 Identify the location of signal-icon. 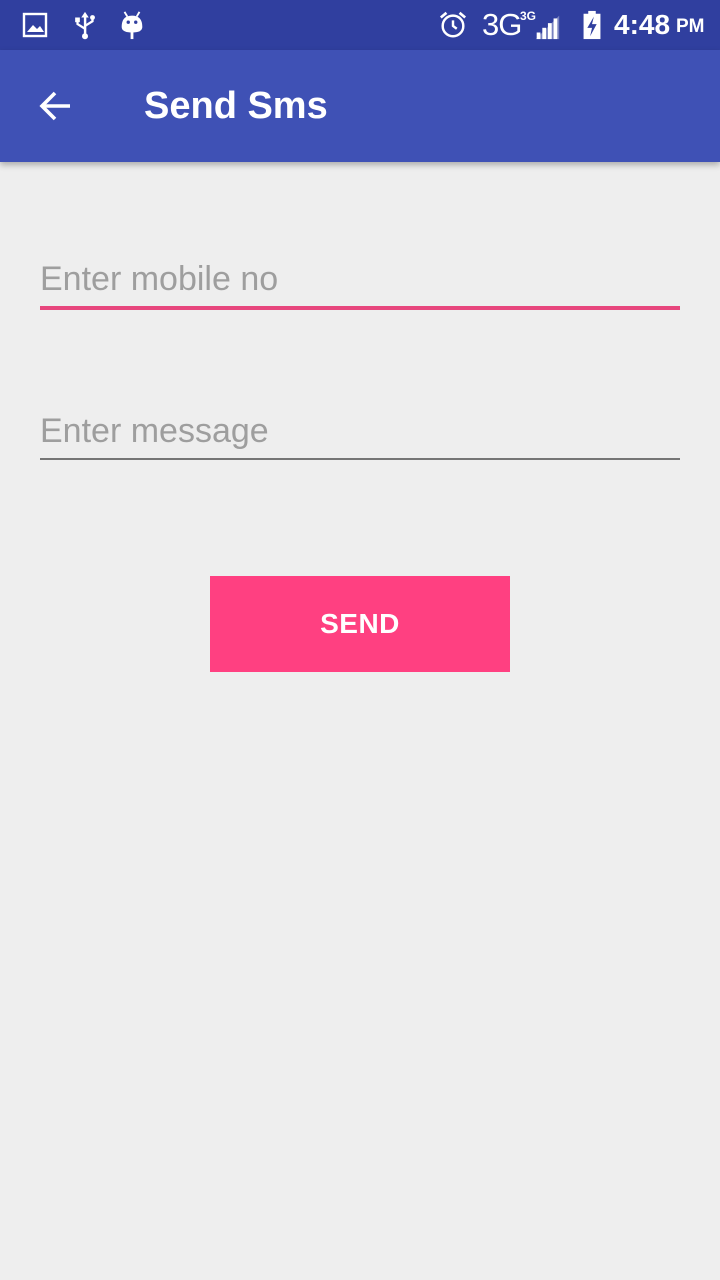
(547, 27).